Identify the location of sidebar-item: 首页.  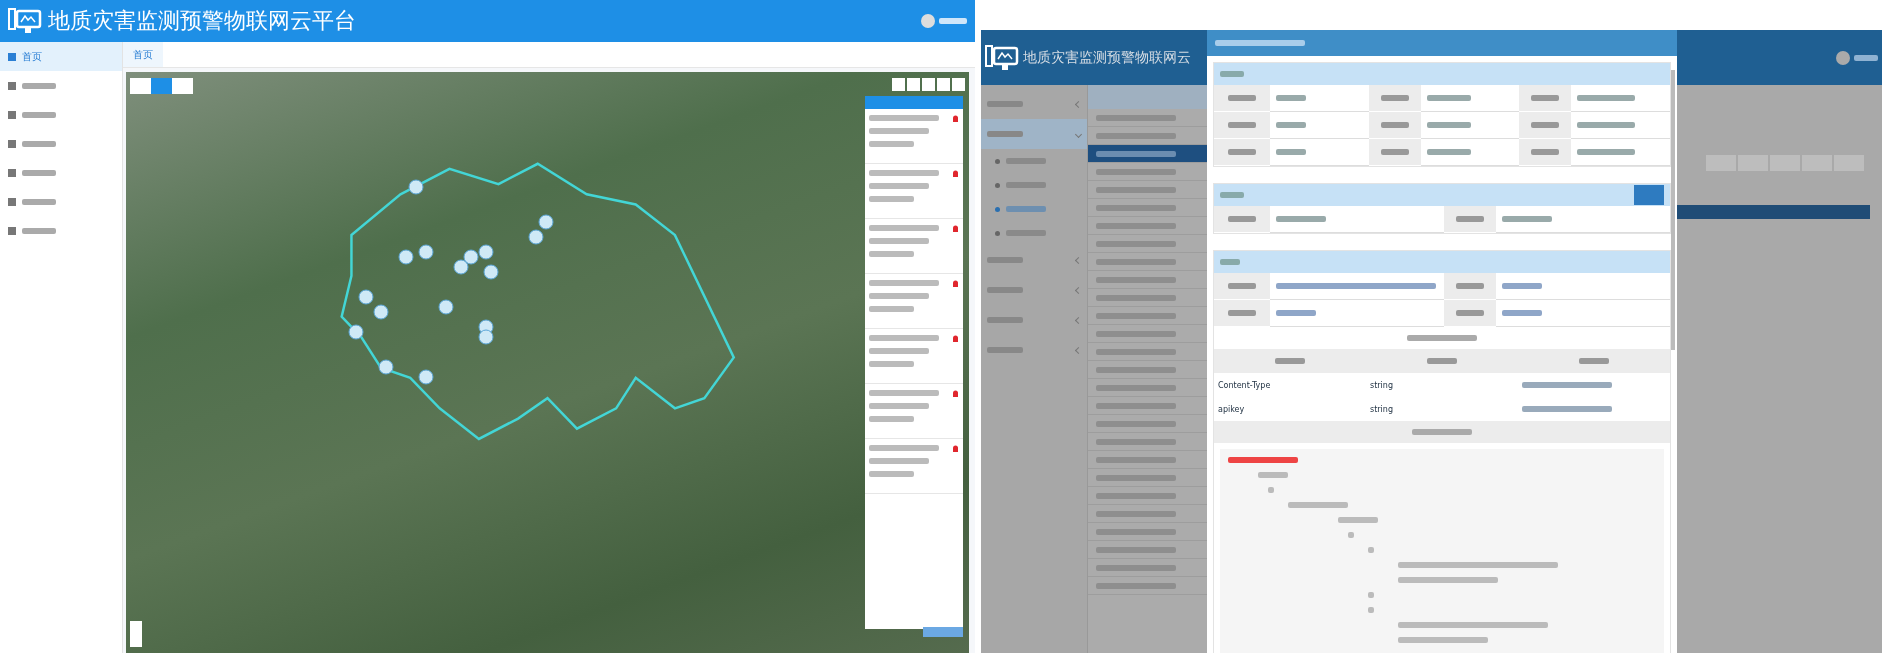
(61, 56).